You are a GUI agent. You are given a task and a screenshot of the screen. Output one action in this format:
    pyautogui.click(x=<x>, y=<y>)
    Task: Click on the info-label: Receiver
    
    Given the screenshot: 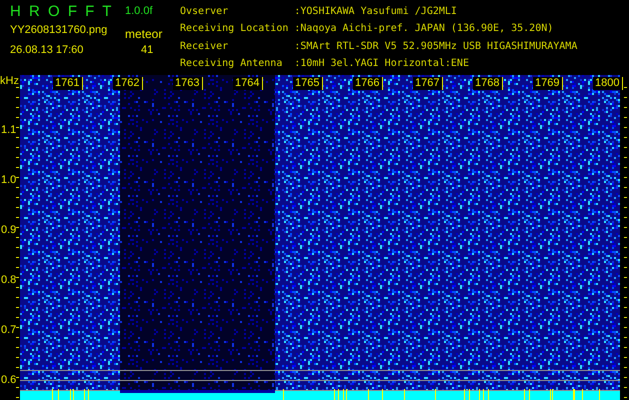 What is the action you would take?
    pyautogui.click(x=205, y=47)
    